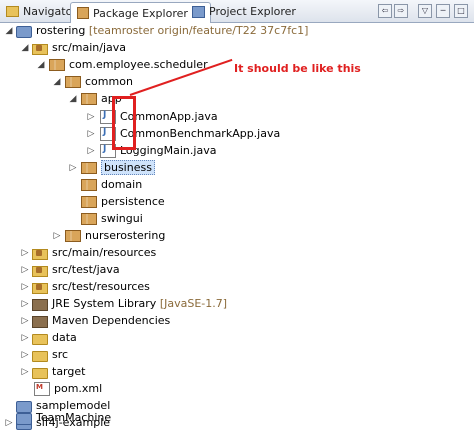 The image size is (474, 433). I want to click on tree-item-src-test-java: ▷ src/test/java, so click(70, 269).